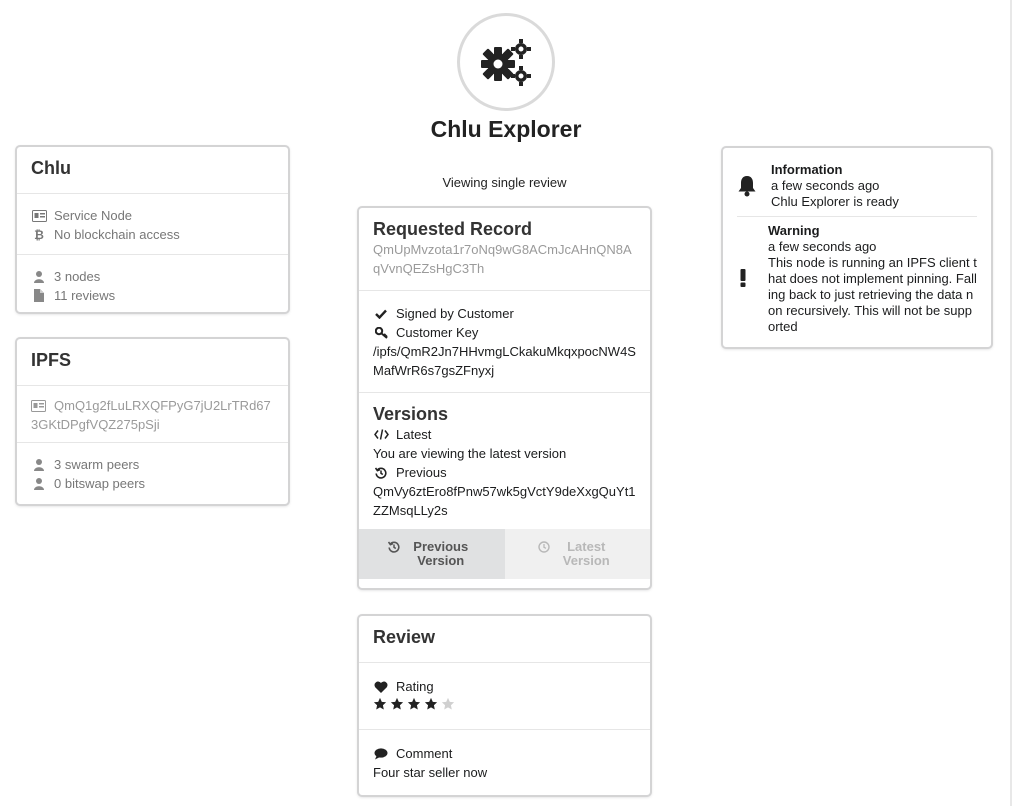  I want to click on review-title: Review, so click(404, 637).